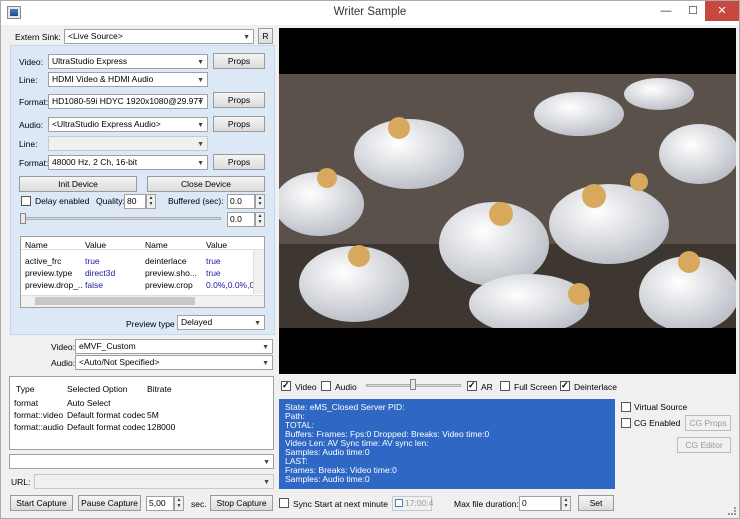 This screenshot has width=740, height=519. What do you see at coordinates (239, 61) in the screenshot?
I see `video-props-button: Props` at bounding box center [239, 61].